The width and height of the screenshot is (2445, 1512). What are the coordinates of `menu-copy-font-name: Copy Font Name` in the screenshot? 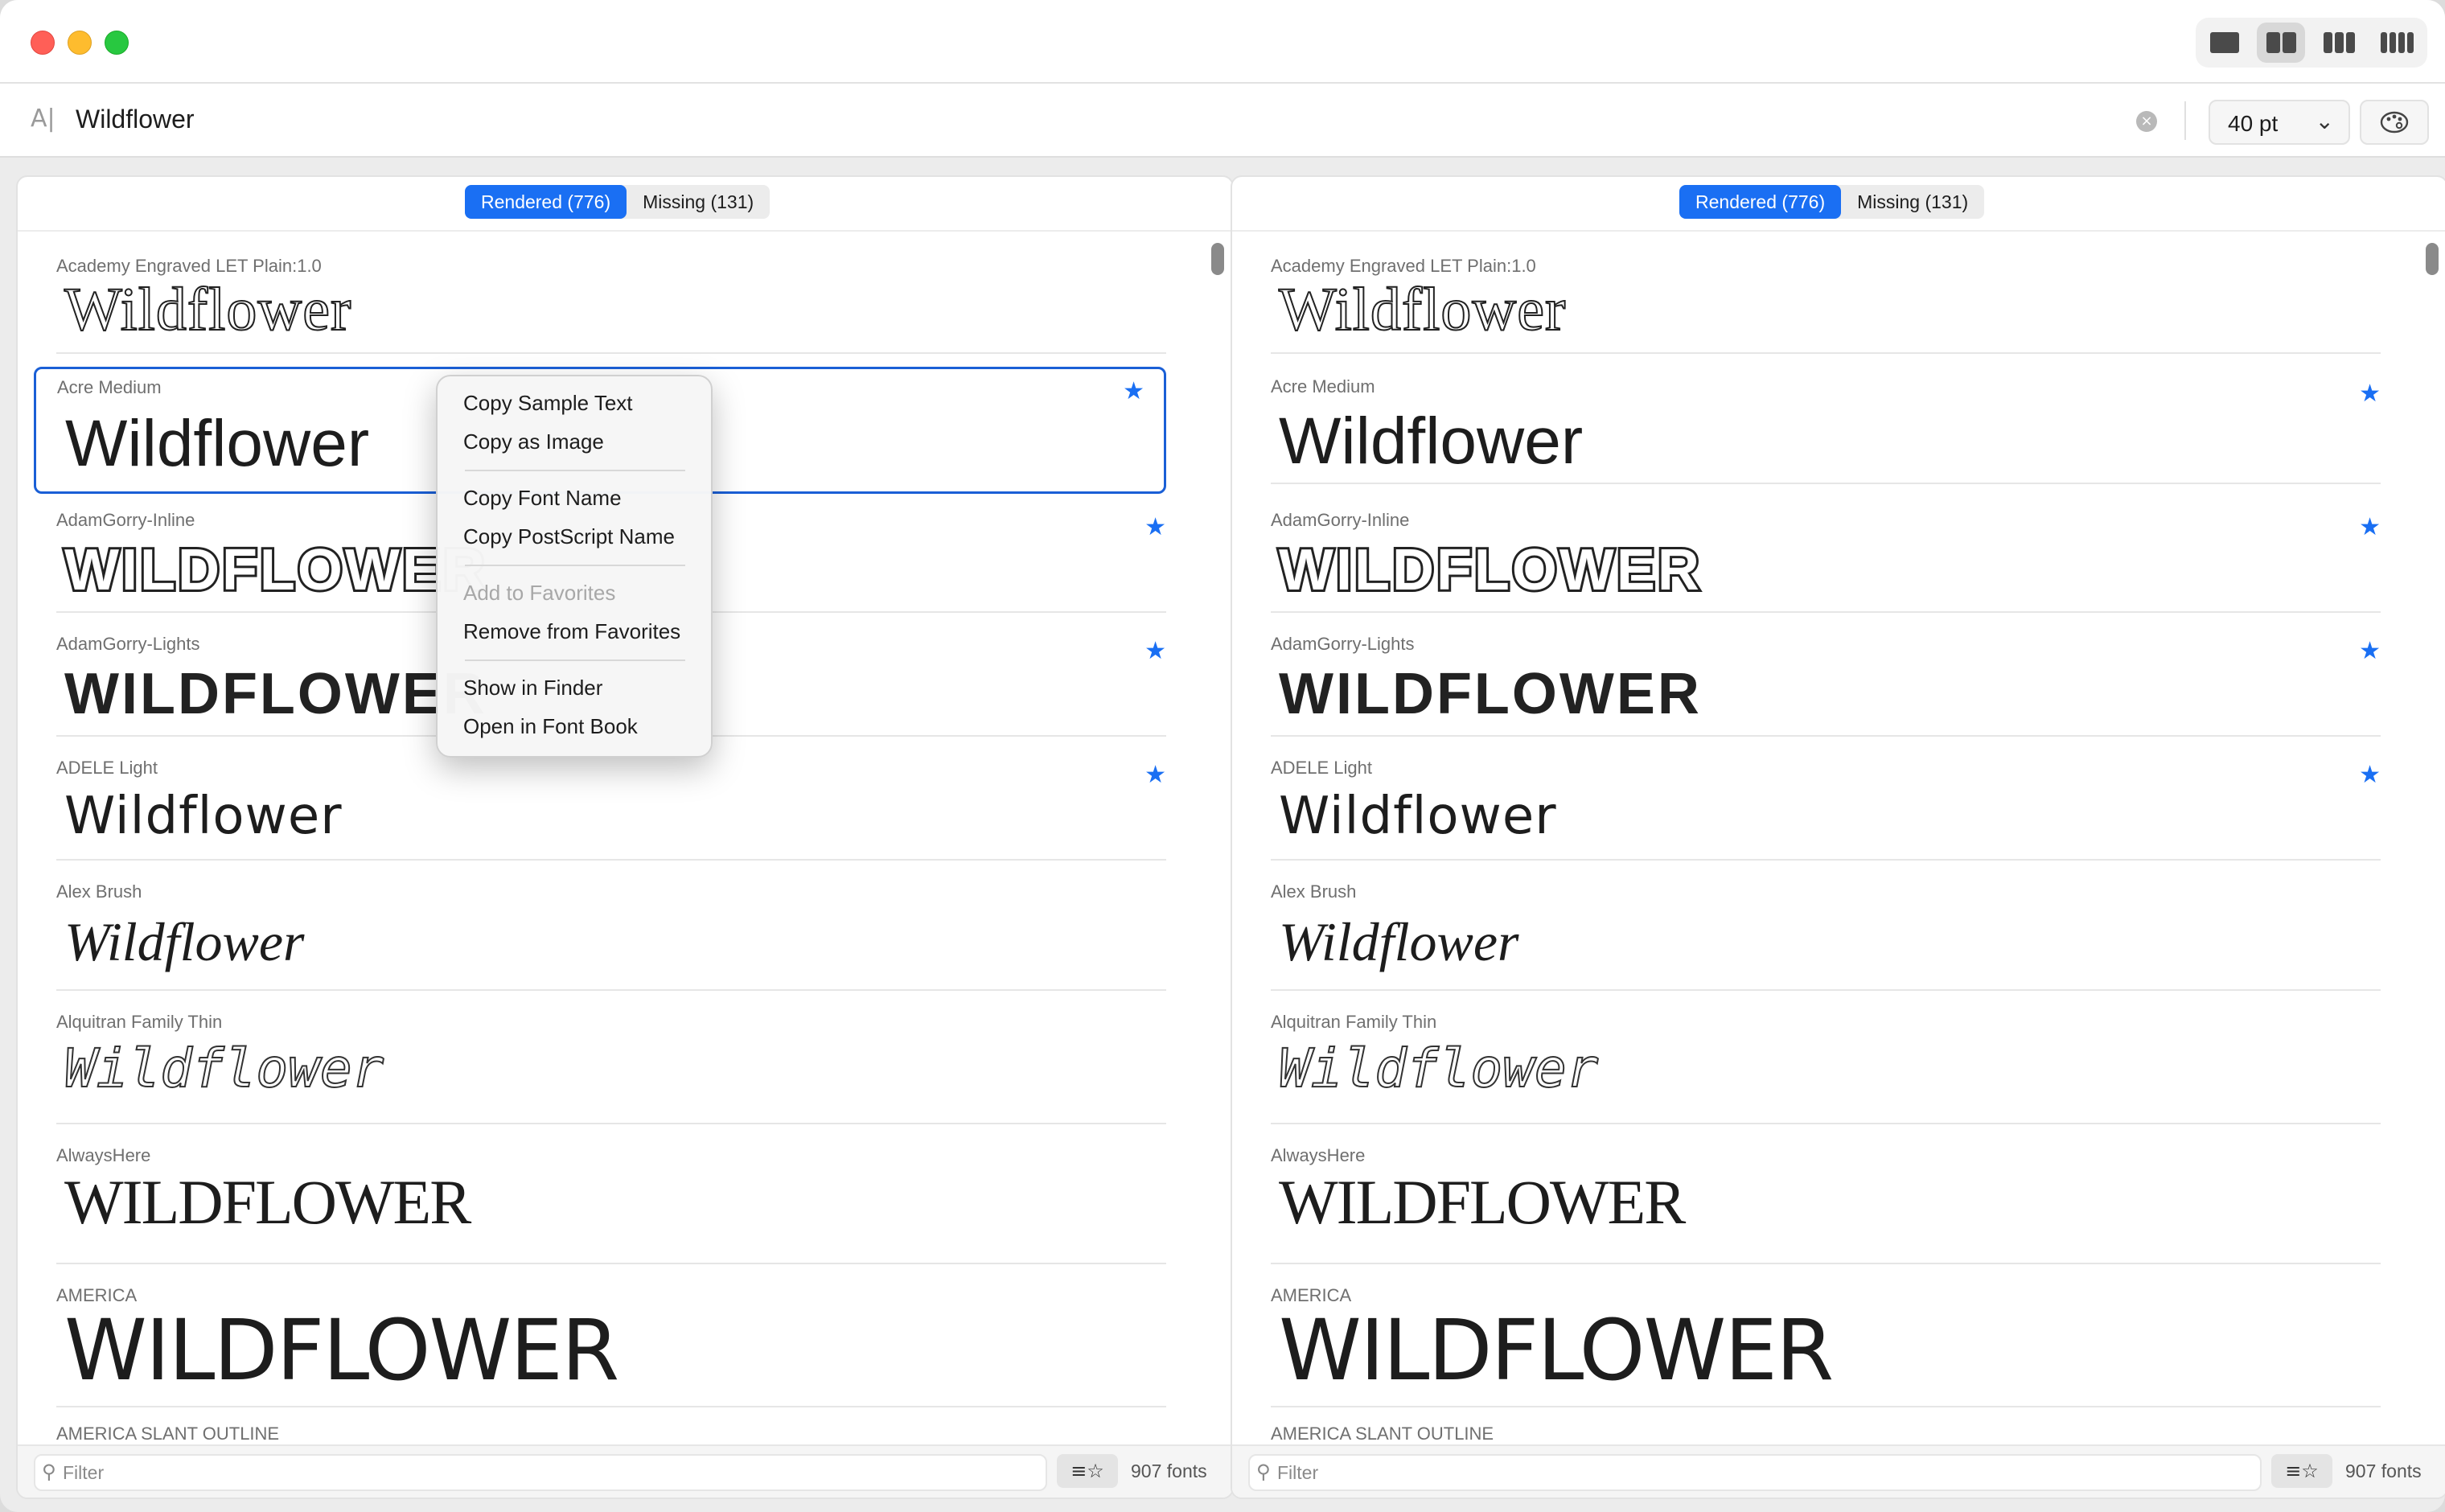 It's located at (542, 499).